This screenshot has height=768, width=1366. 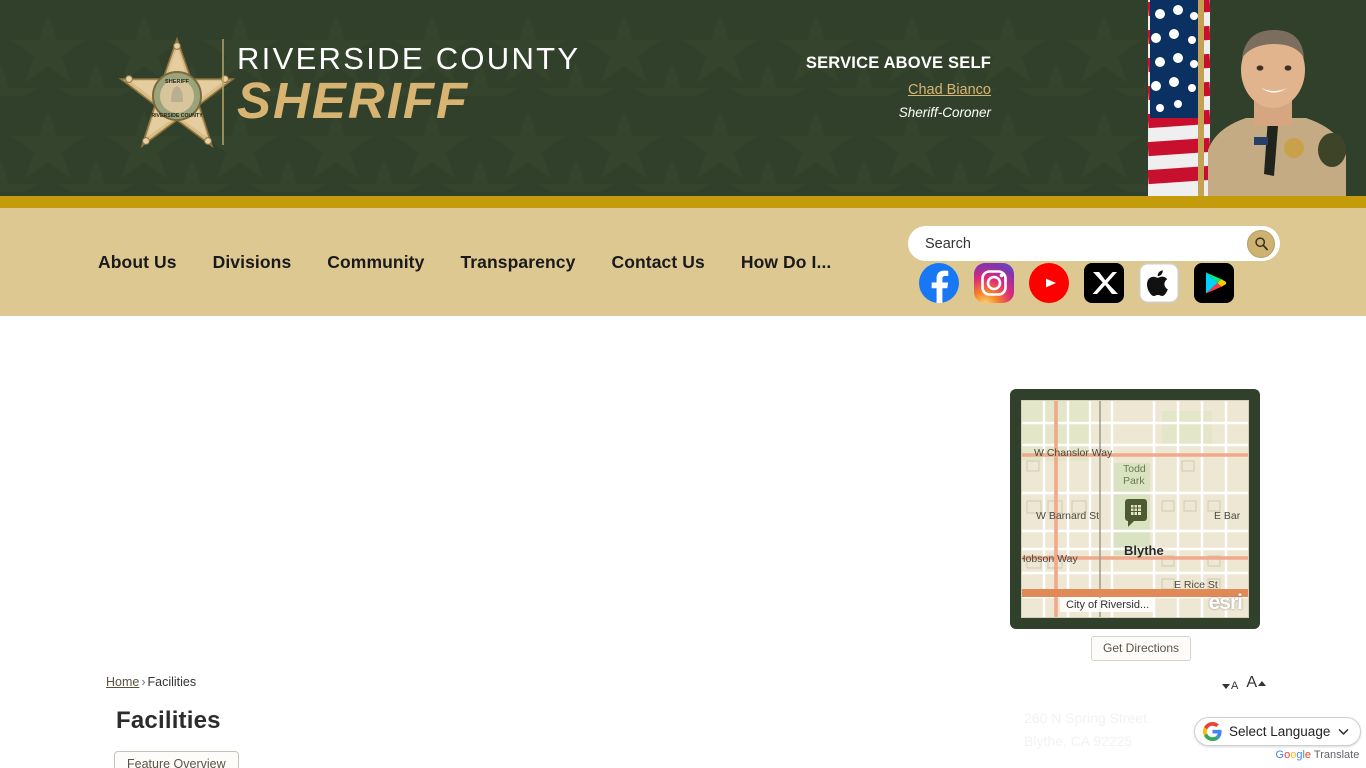 I want to click on map-street-label: W Barnard St, so click(x=1068, y=516).